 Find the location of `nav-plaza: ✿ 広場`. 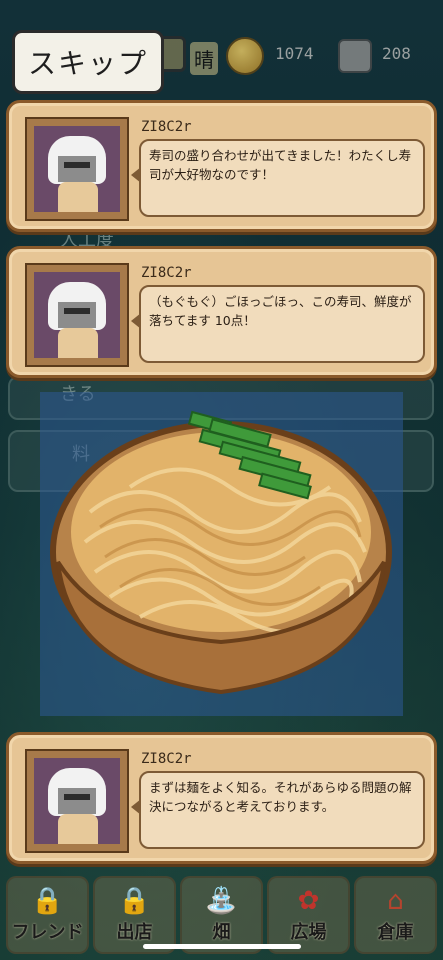

nav-plaza: ✿ 広場 is located at coordinates (308, 915).